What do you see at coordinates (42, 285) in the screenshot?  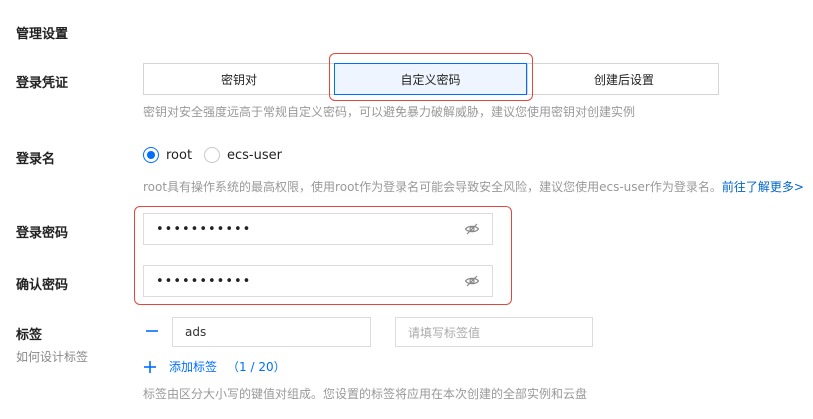 I see `confirm-password-label: 确认密码` at bounding box center [42, 285].